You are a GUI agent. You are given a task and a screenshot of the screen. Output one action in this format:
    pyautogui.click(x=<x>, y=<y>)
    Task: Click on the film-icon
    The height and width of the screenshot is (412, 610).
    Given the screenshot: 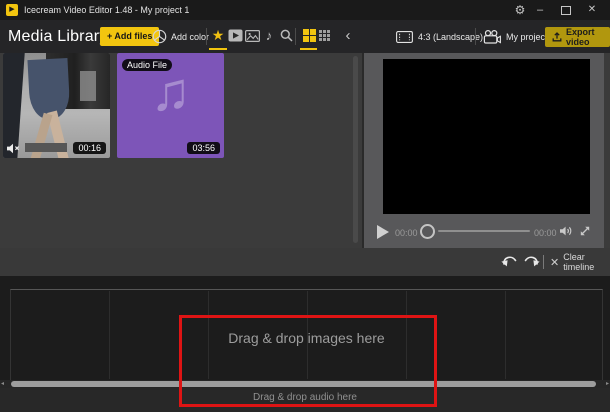 What is the action you would take?
    pyautogui.click(x=235, y=35)
    